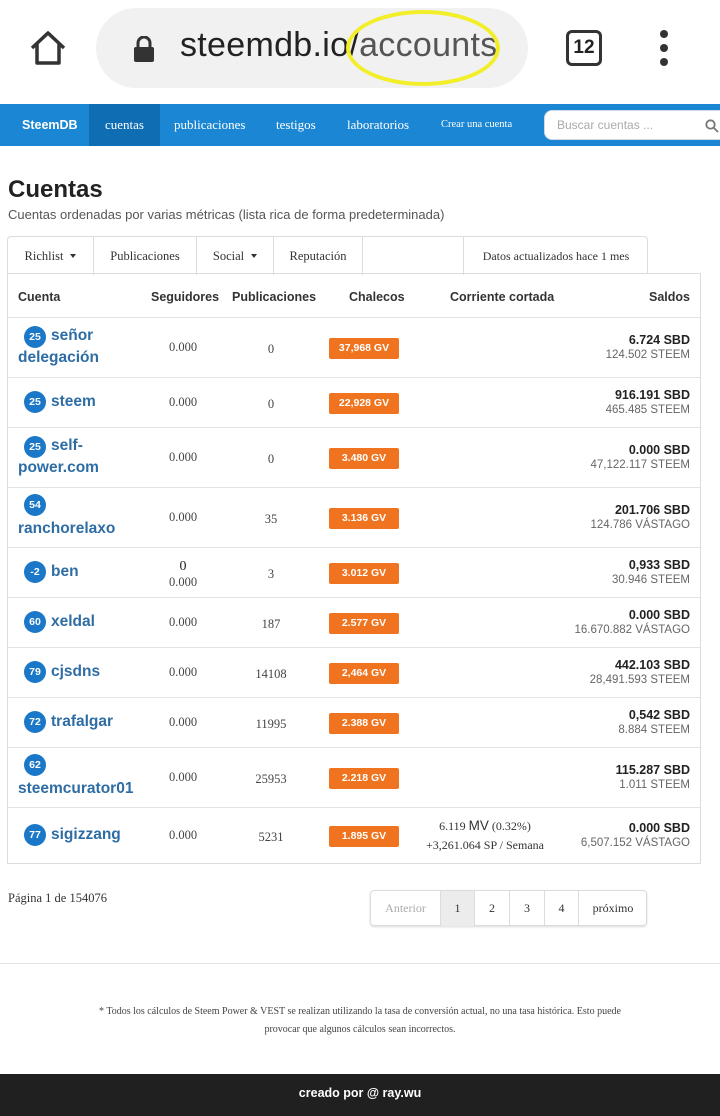  I want to click on vests-badge: 2.388 GV, so click(364, 723).